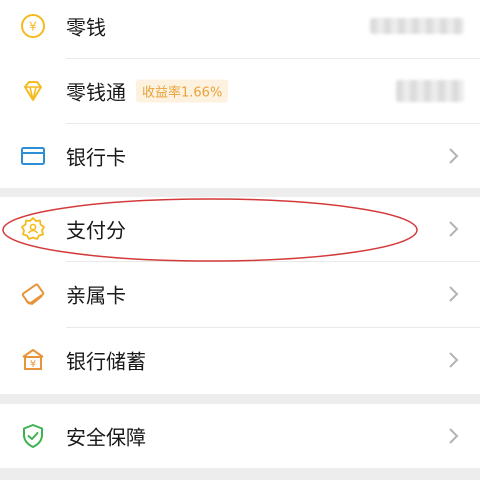  Describe the element at coordinates (240, 29) in the screenshot. I see `wallet-row: ¥ 零钱` at that location.